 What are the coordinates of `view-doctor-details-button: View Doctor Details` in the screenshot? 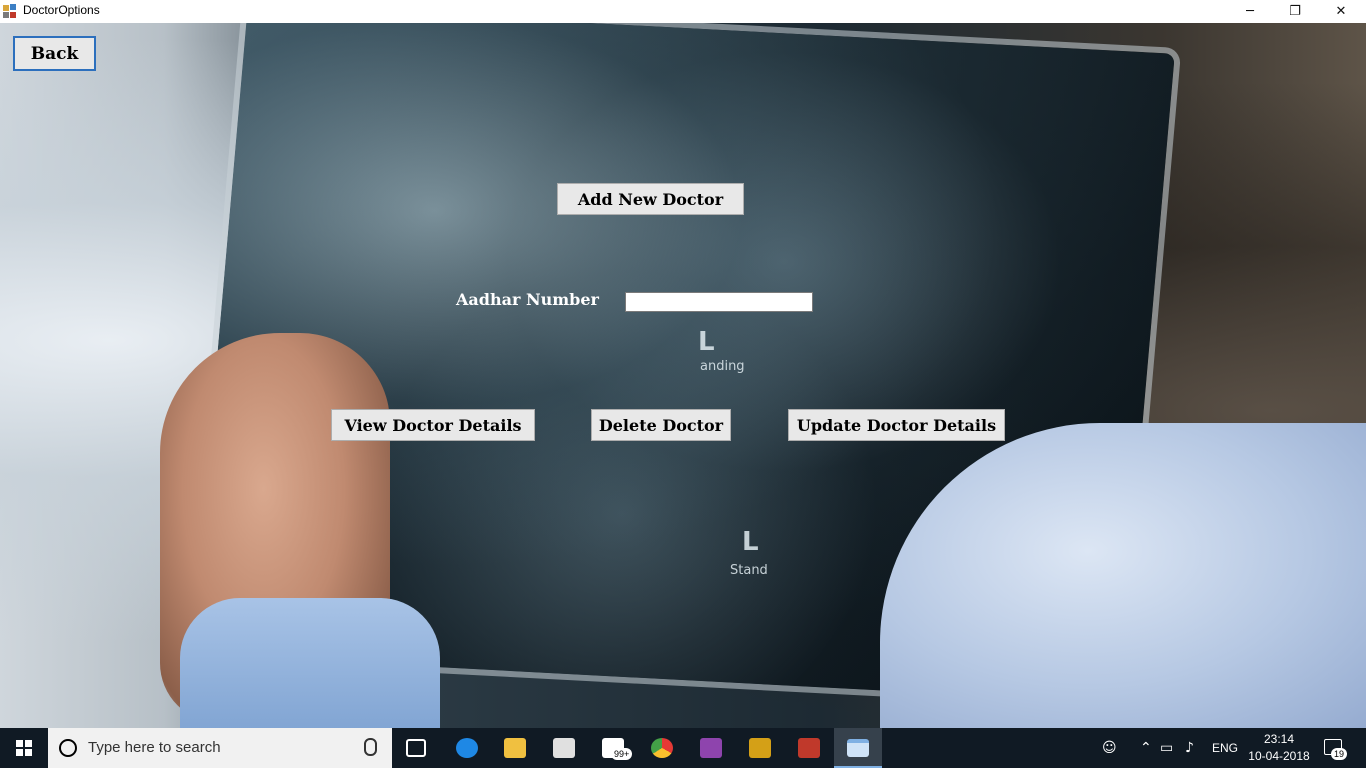 It's located at (433, 425).